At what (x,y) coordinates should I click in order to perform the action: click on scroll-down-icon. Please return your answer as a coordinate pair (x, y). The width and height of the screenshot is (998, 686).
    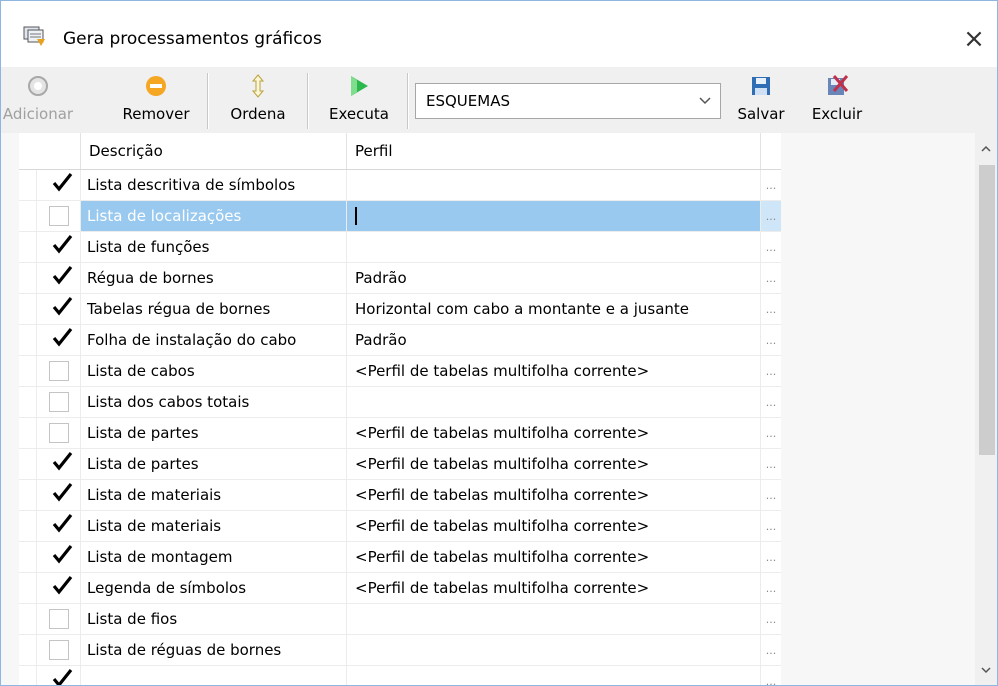
    Looking at the image, I should click on (986, 670).